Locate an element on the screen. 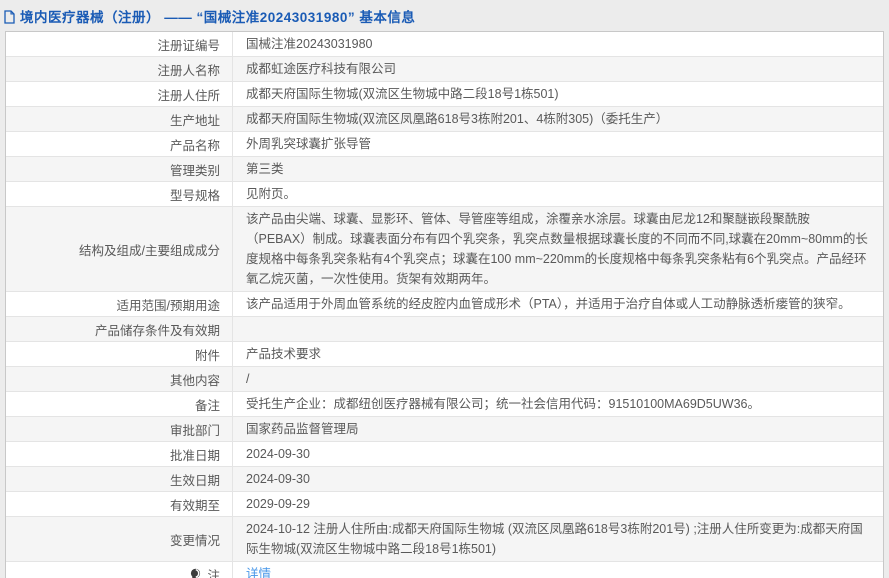 This screenshot has width=889, height=578. table-row-note: 注 详情 is located at coordinates (444, 570).